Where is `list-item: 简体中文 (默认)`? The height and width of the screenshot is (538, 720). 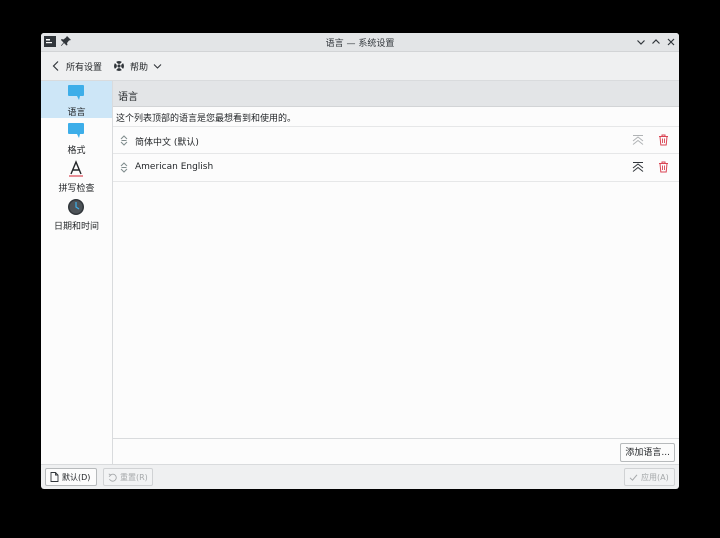
list-item: 简体中文 (默认) is located at coordinates (396, 140).